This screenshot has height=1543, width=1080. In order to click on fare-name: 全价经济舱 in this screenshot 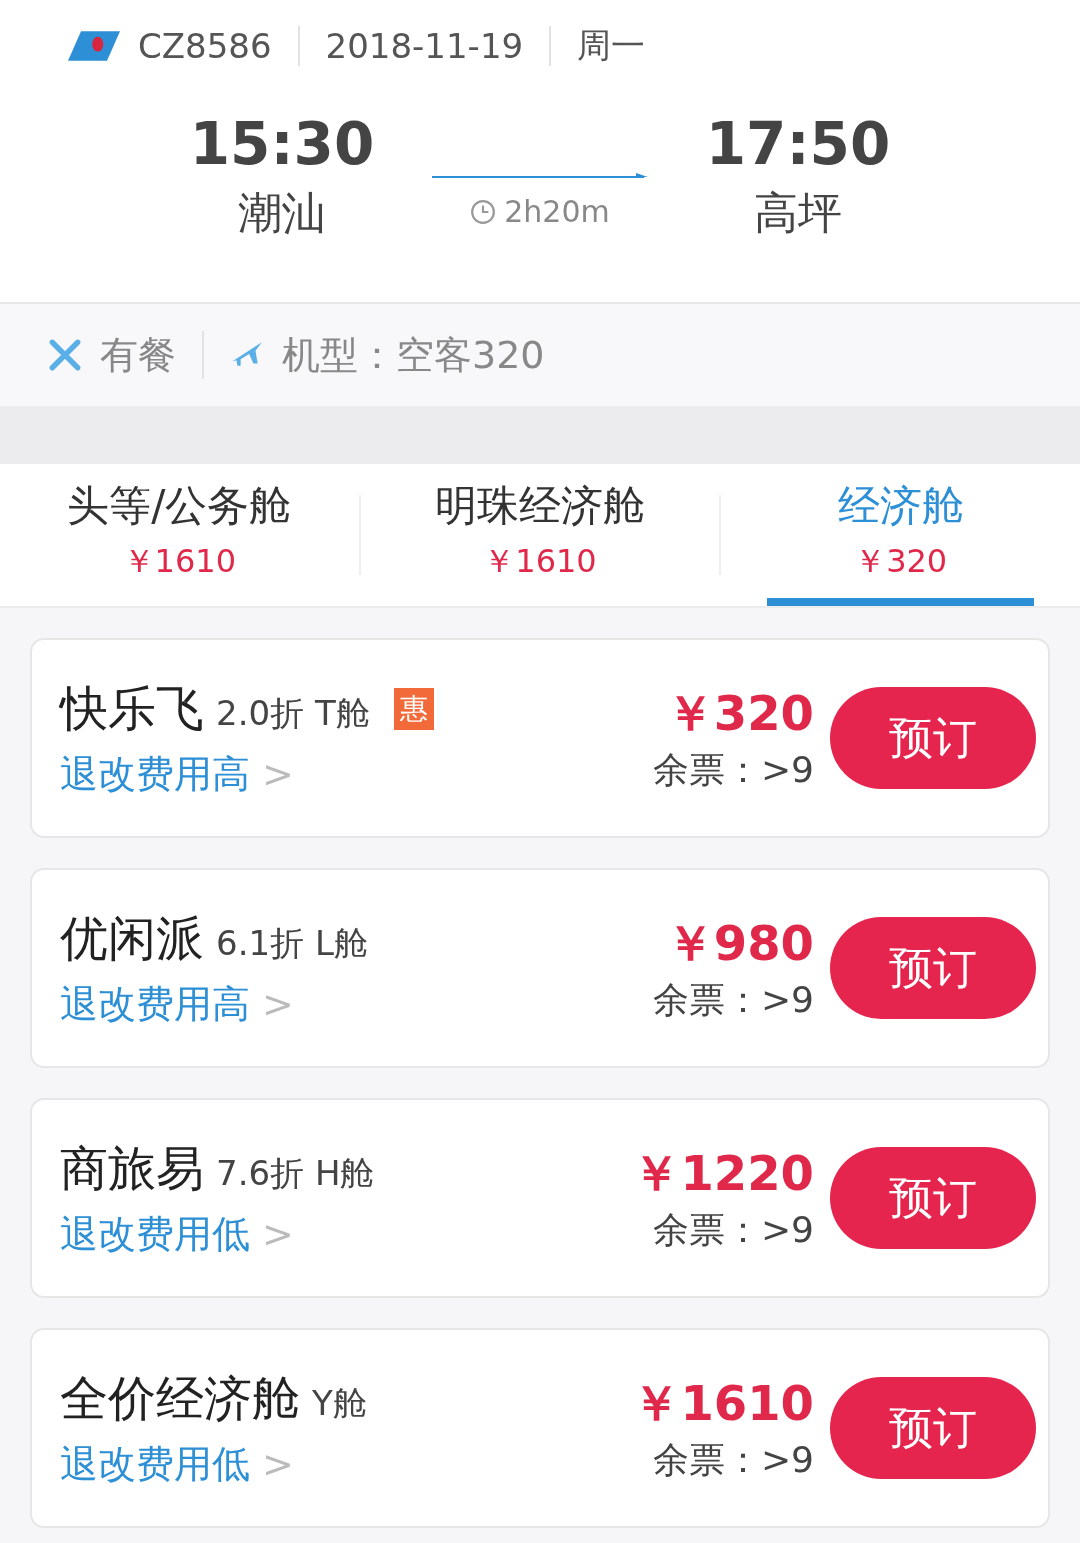, I will do `click(180, 1398)`.